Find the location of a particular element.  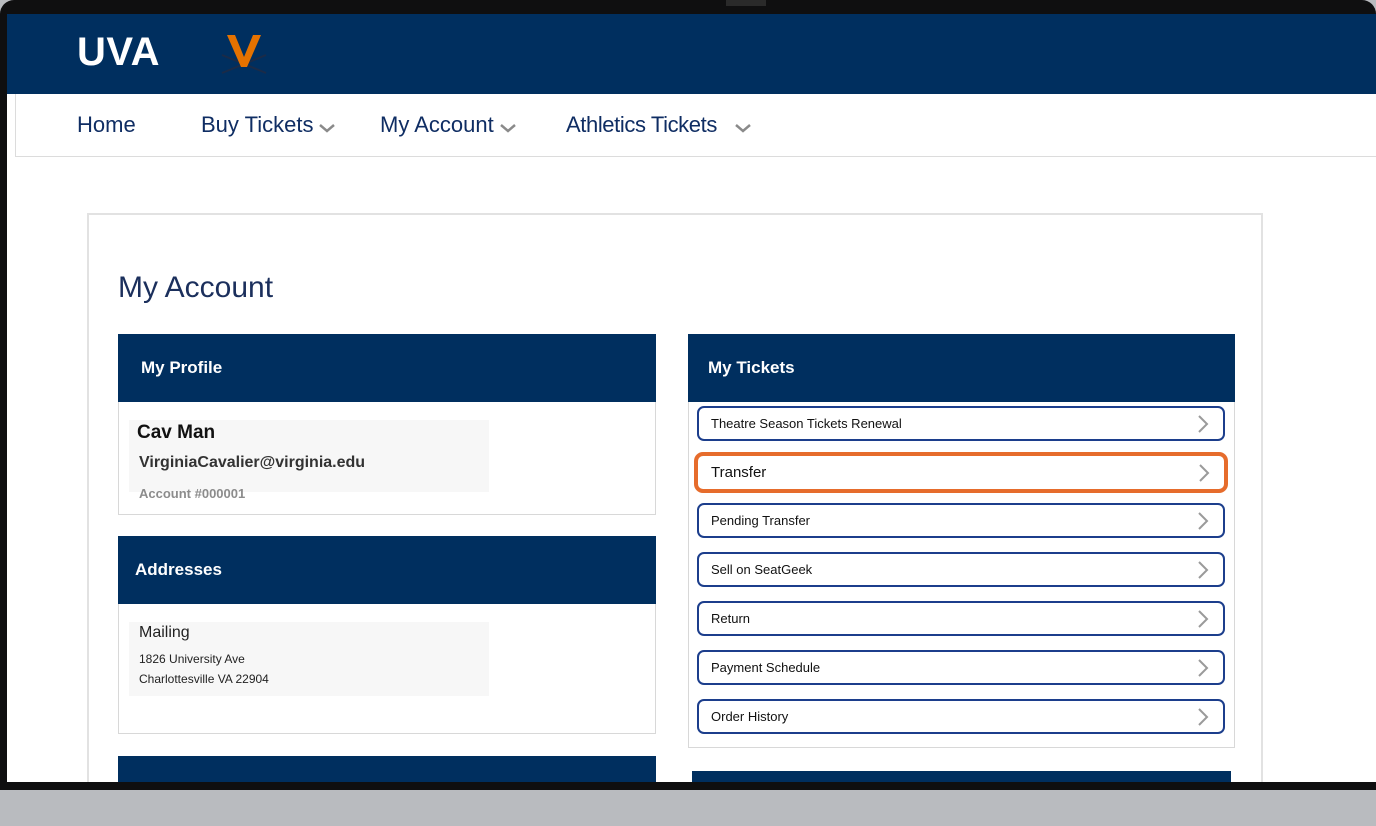

next-panel-heading is located at coordinates (387, 769).